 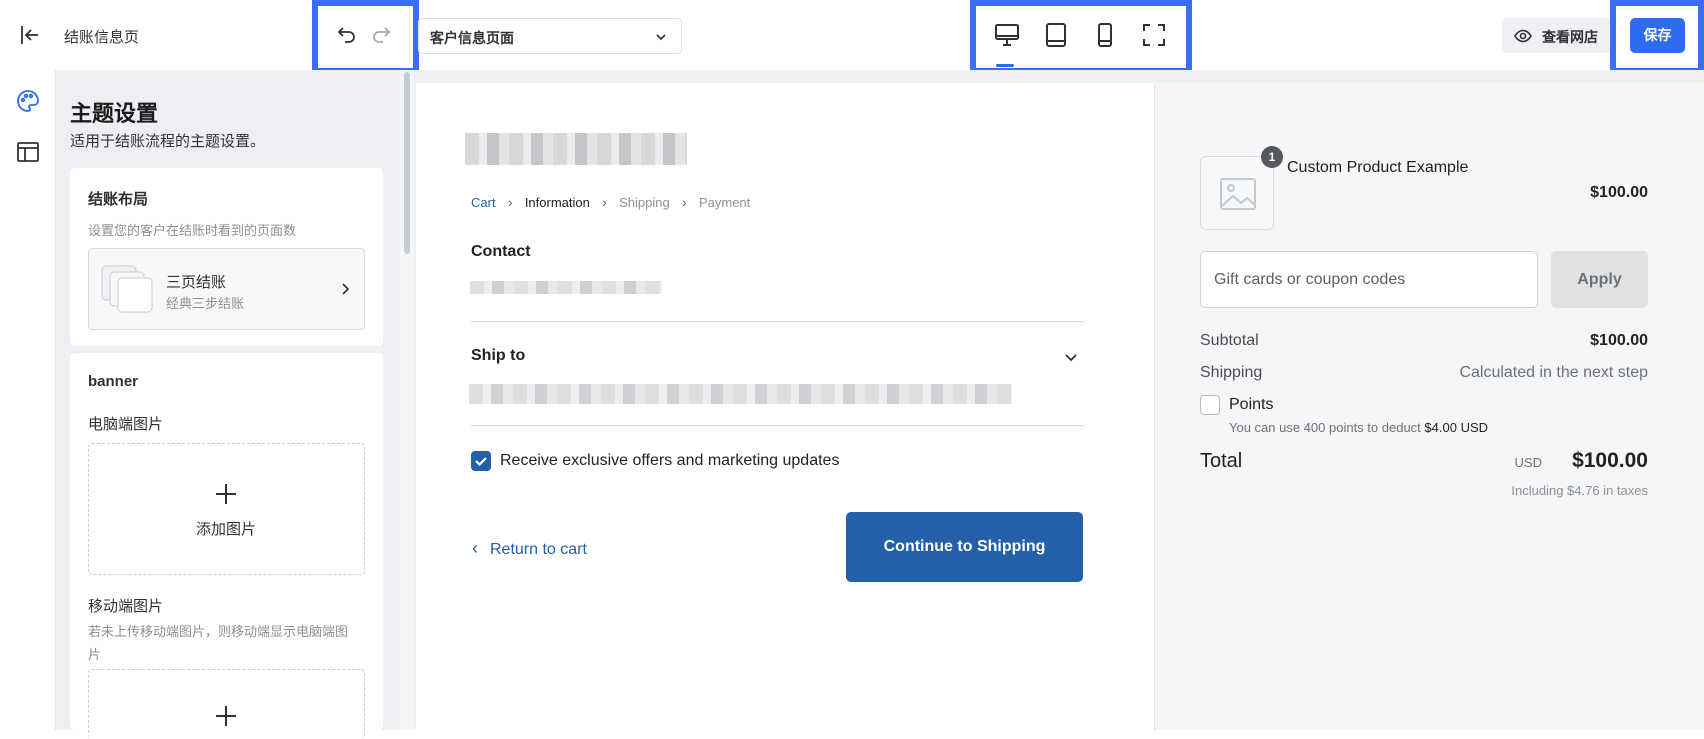 What do you see at coordinates (1221, 461) in the screenshot?
I see `total-label: Total` at bounding box center [1221, 461].